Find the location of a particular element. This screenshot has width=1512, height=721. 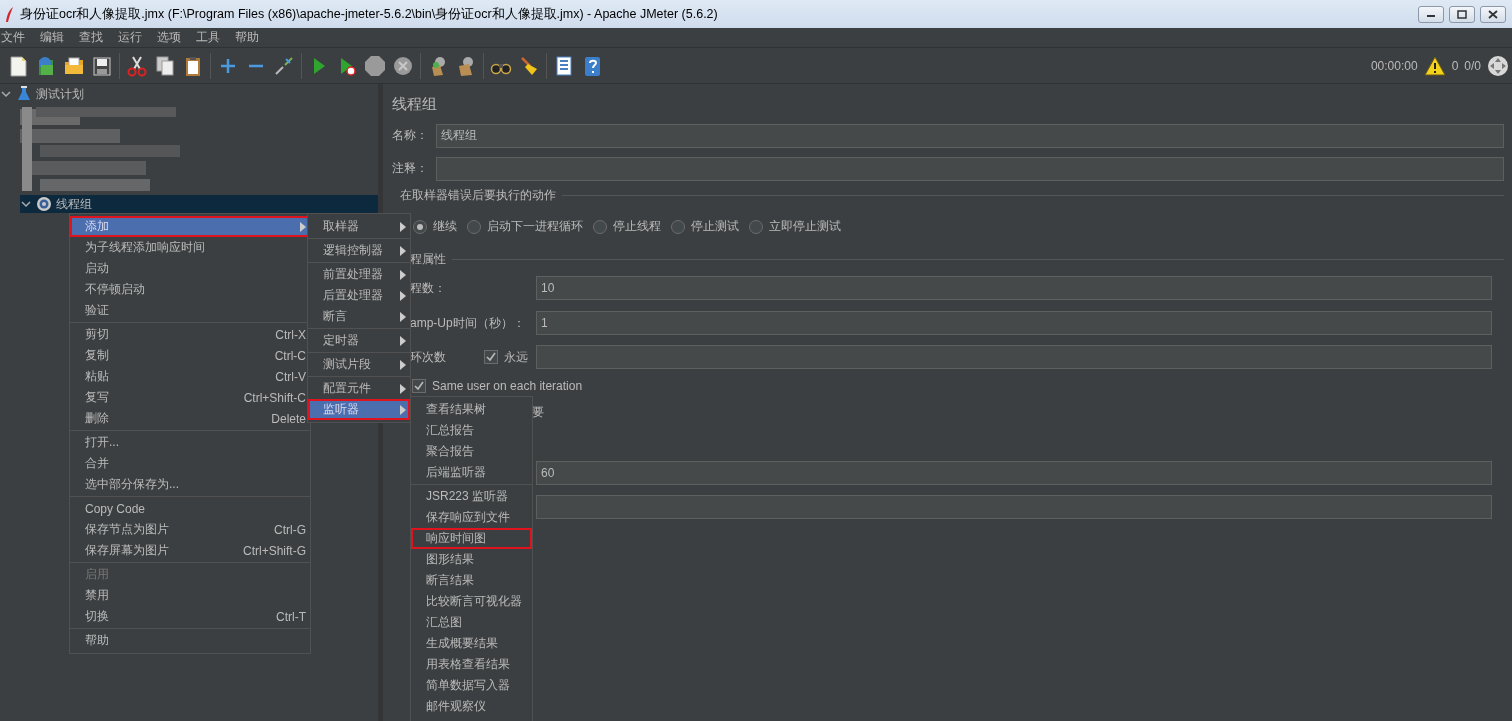

menu-item: 合并 is located at coordinates (190, 463).